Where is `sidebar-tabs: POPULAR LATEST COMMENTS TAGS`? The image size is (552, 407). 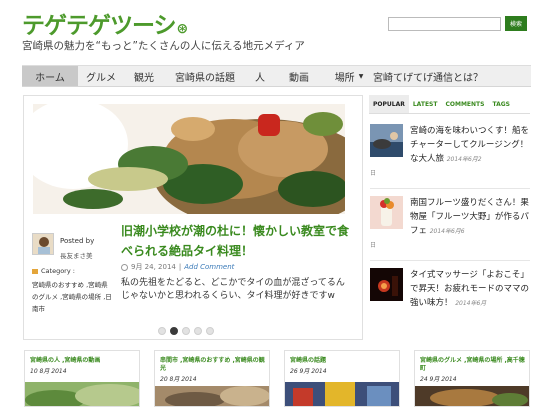
sidebar-tabs: POPULAR LATEST COMMENTS TAGS is located at coordinates (449, 104).